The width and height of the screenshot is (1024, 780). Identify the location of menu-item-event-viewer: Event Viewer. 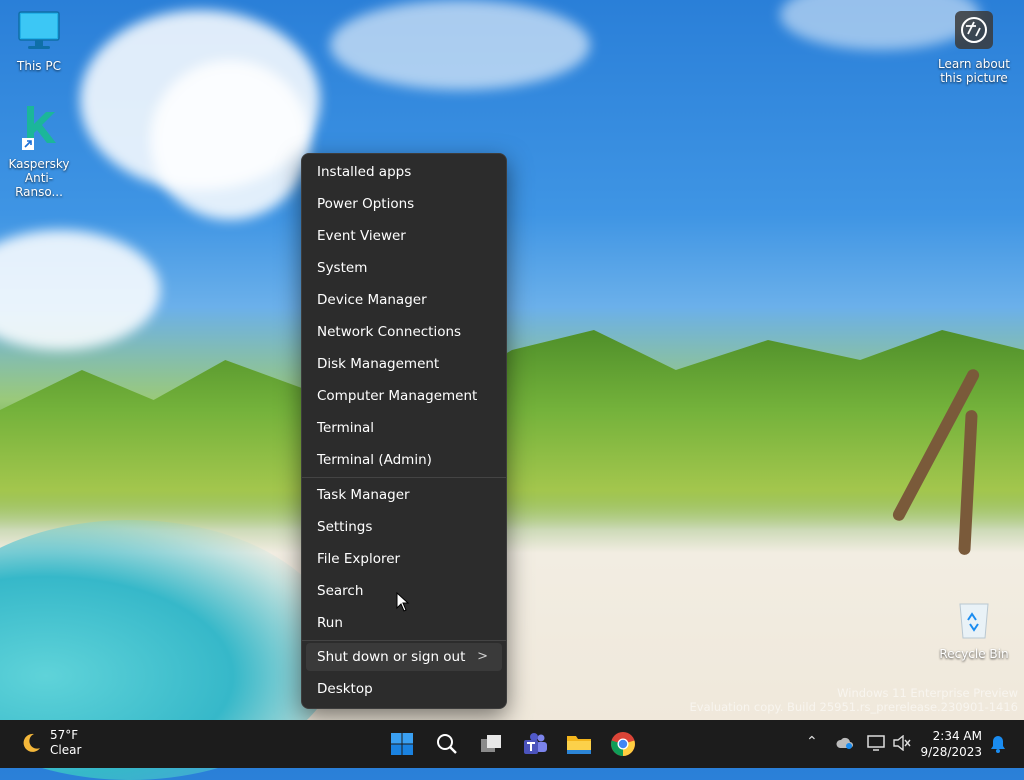
(404, 236).